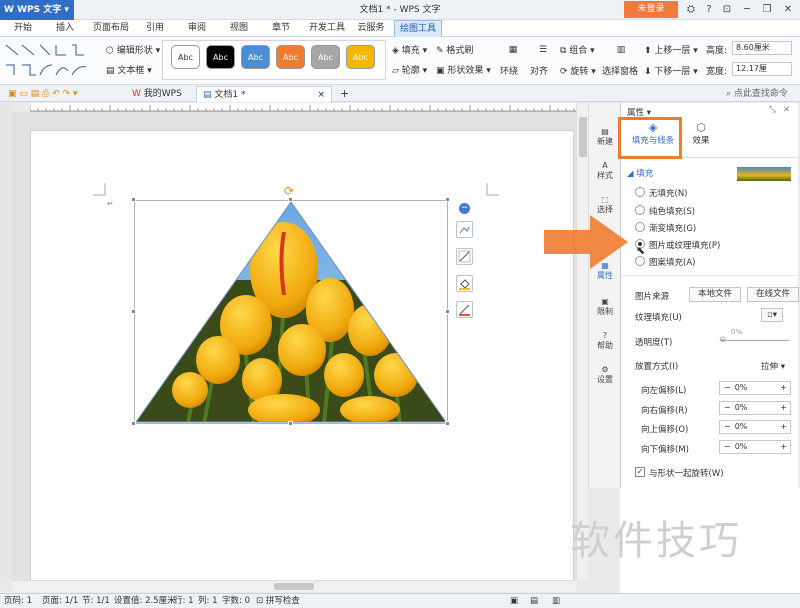 The width and height of the screenshot is (800, 608). Describe the element at coordinates (772, 110) in the screenshot. I see `panel-pin-icon: ⤡` at that location.